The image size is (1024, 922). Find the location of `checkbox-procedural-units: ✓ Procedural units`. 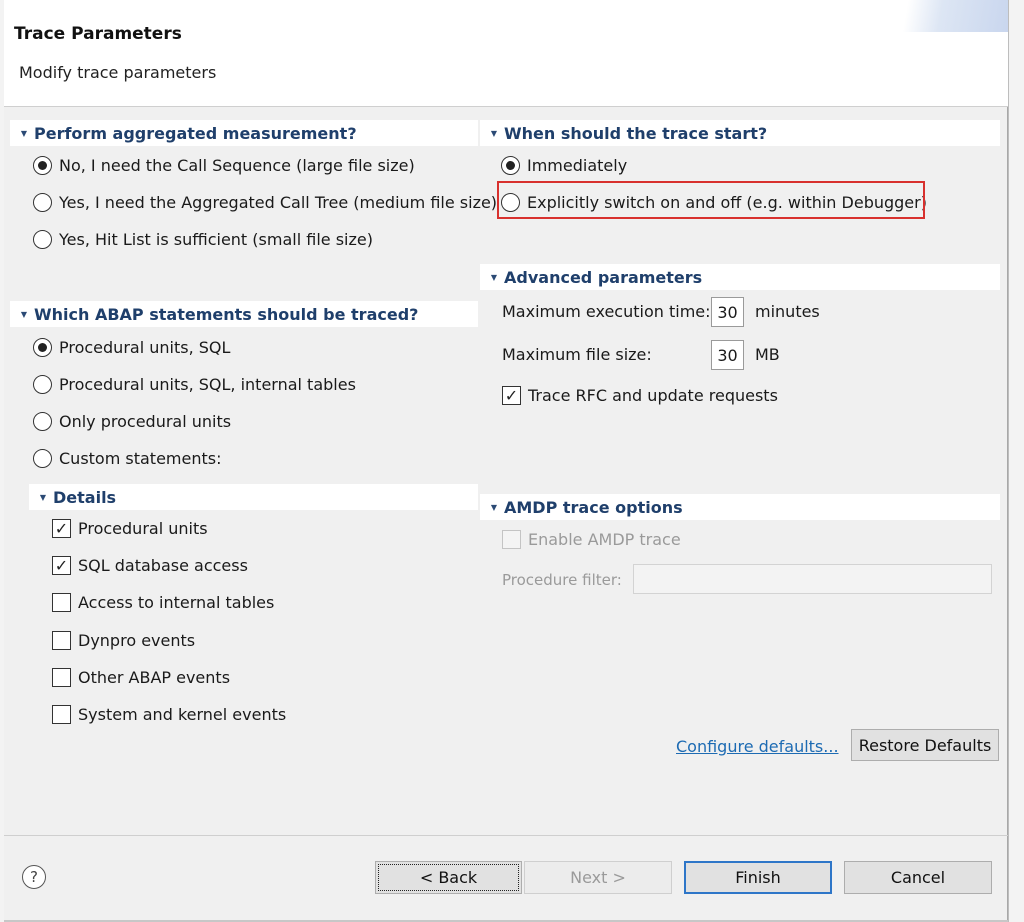

checkbox-procedural-units: ✓ Procedural units is located at coordinates (130, 528).